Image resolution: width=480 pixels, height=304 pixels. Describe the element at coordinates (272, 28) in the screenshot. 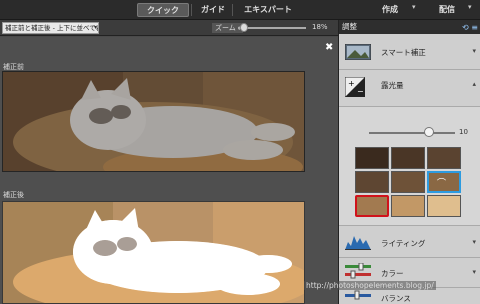

I see `zoom-slider-track` at that location.